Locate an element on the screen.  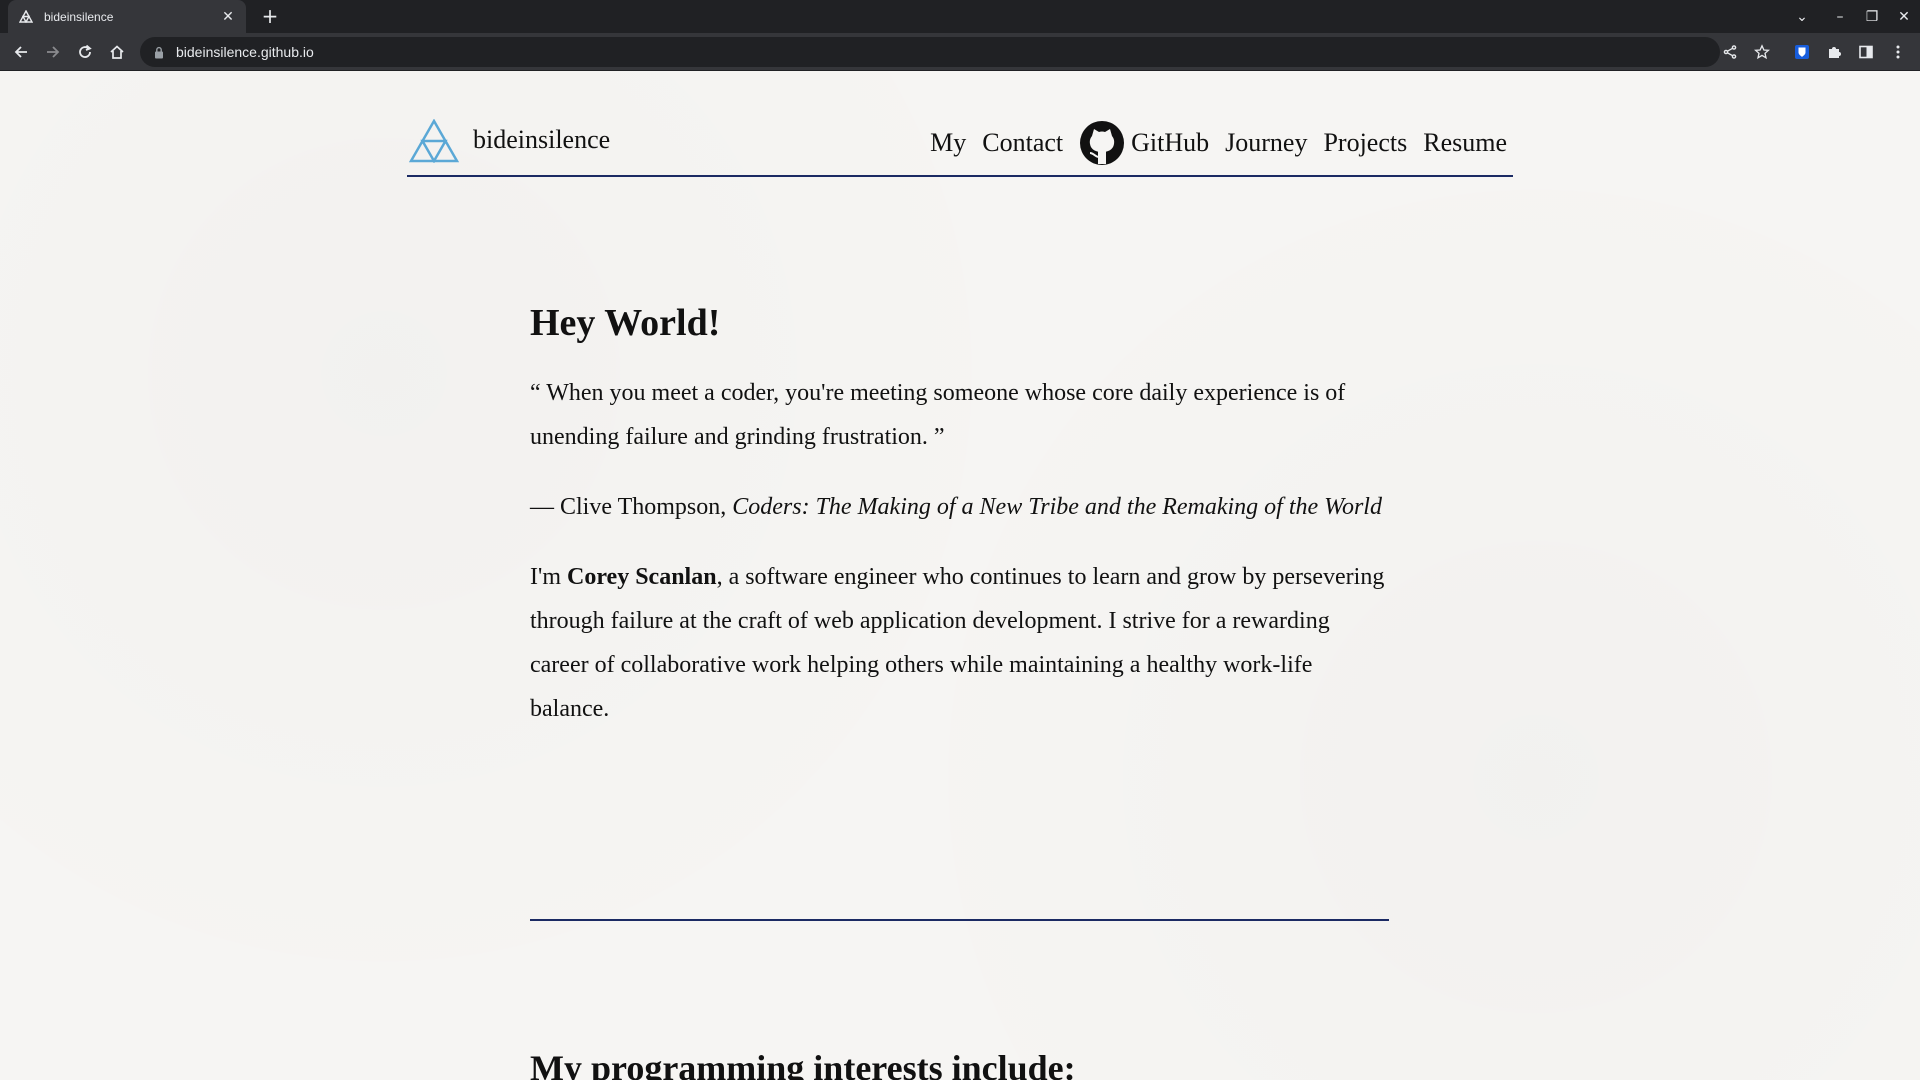
github-icon is located at coordinates (1102, 143).